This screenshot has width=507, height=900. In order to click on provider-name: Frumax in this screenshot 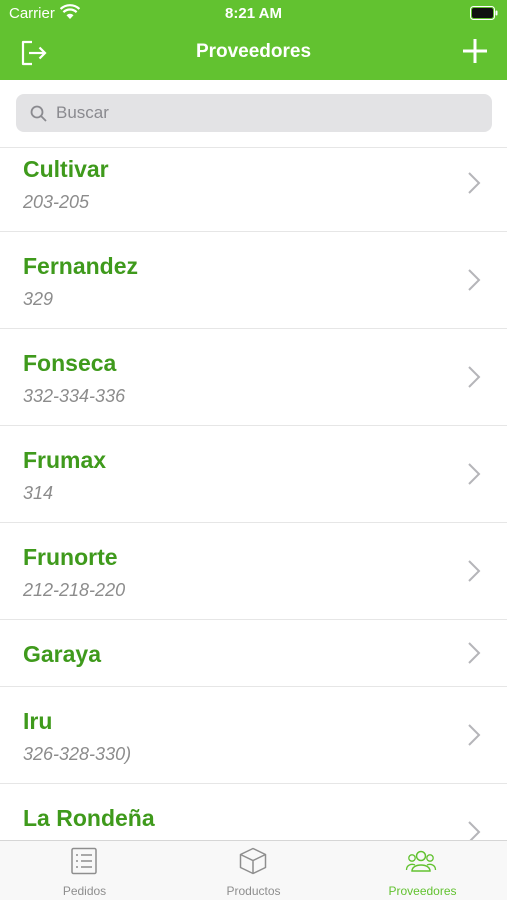, I will do `click(65, 460)`.